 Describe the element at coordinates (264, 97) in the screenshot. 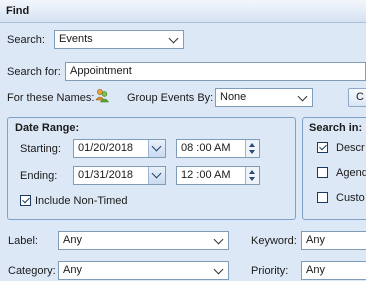

I see `group-events-select: None` at that location.